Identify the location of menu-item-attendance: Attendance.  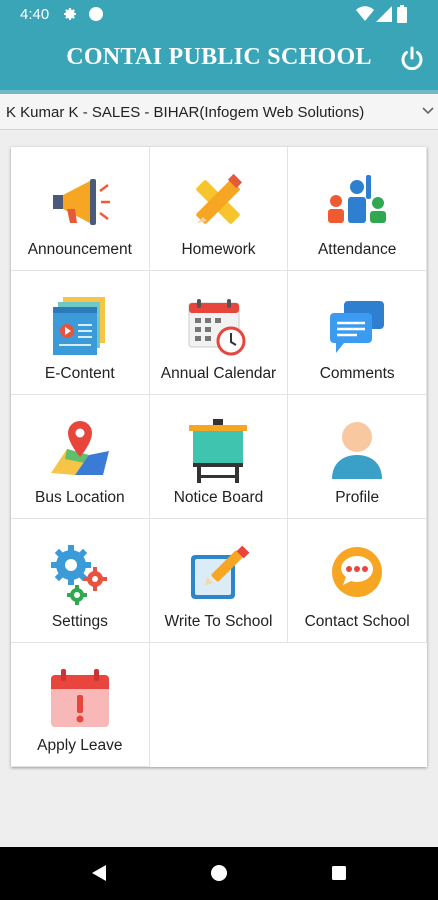
(357, 209).